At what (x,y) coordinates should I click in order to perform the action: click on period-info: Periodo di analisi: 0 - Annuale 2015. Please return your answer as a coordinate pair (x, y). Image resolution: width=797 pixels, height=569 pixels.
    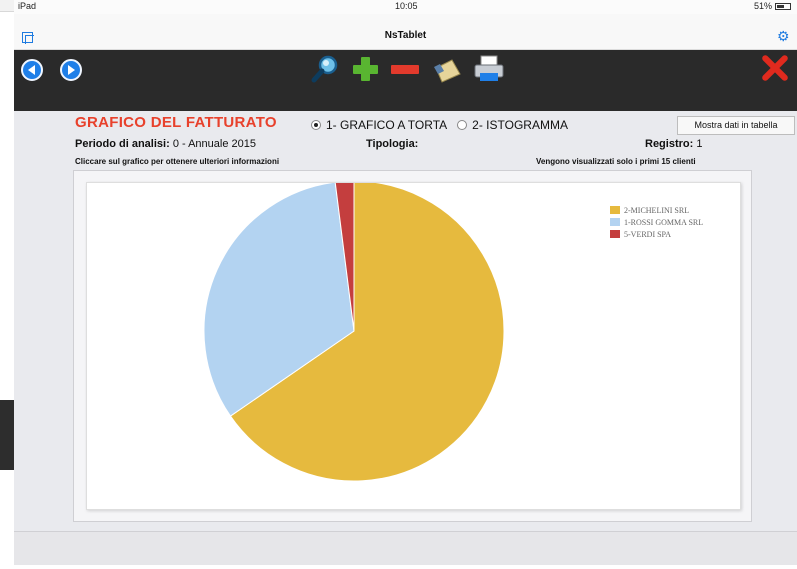
    Looking at the image, I should click on (165, 144).